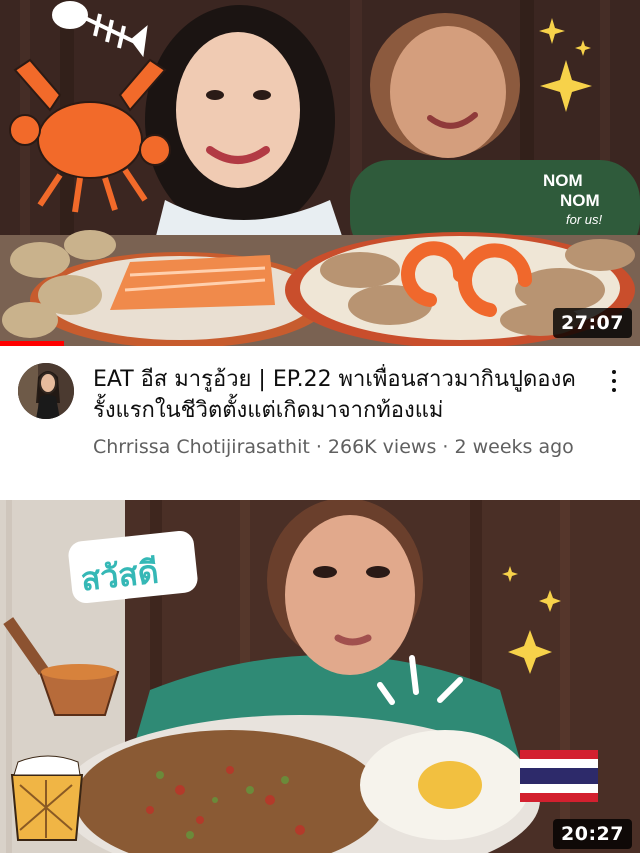  What do you see at coordinates (584, 219) in the screenshot?
I see `svg-text: for us!` at bounding box center [584, 219].